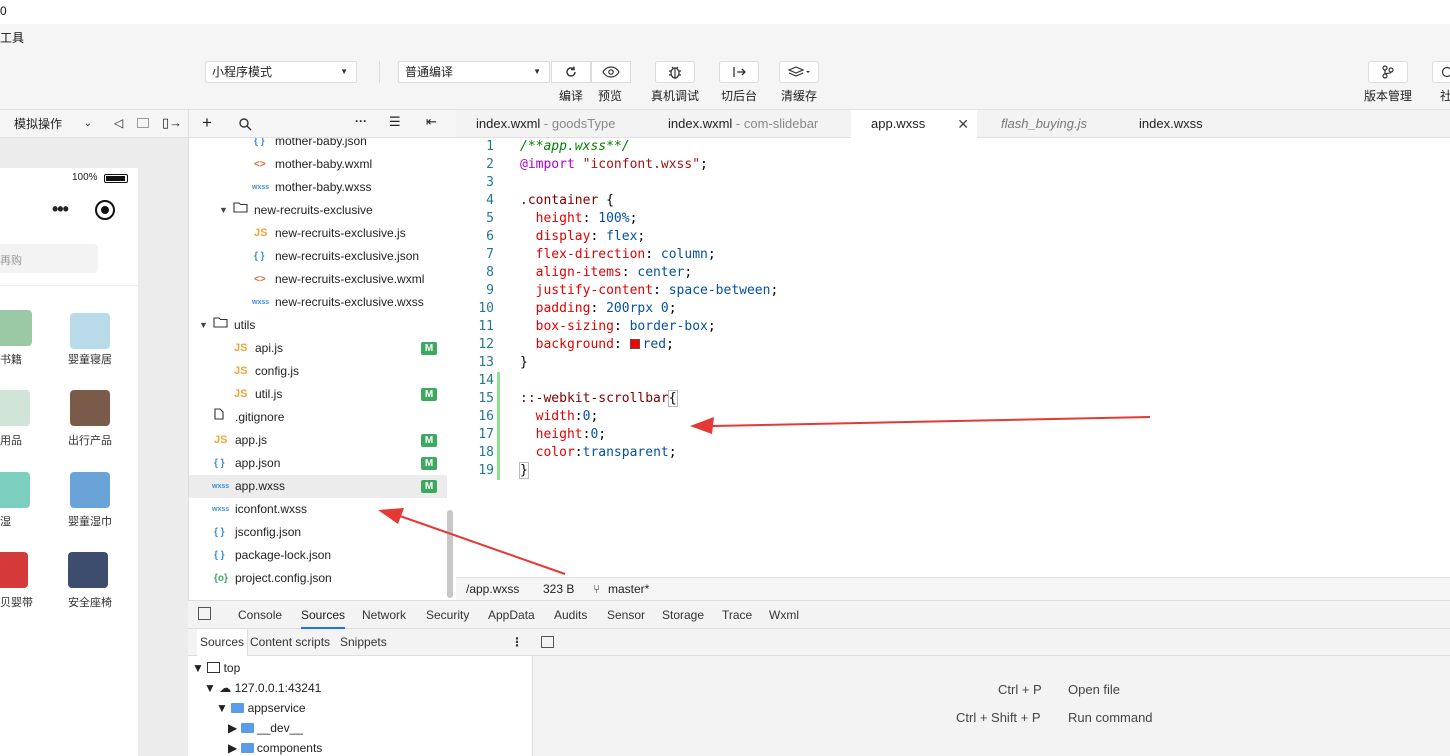 The height and width of the screenshot is (756, 1450). What do you see at coordinates (318, 145) in the screenshot?
I see `file-tree-item: { } mother-baby.json` at bounding box center [318, 145].